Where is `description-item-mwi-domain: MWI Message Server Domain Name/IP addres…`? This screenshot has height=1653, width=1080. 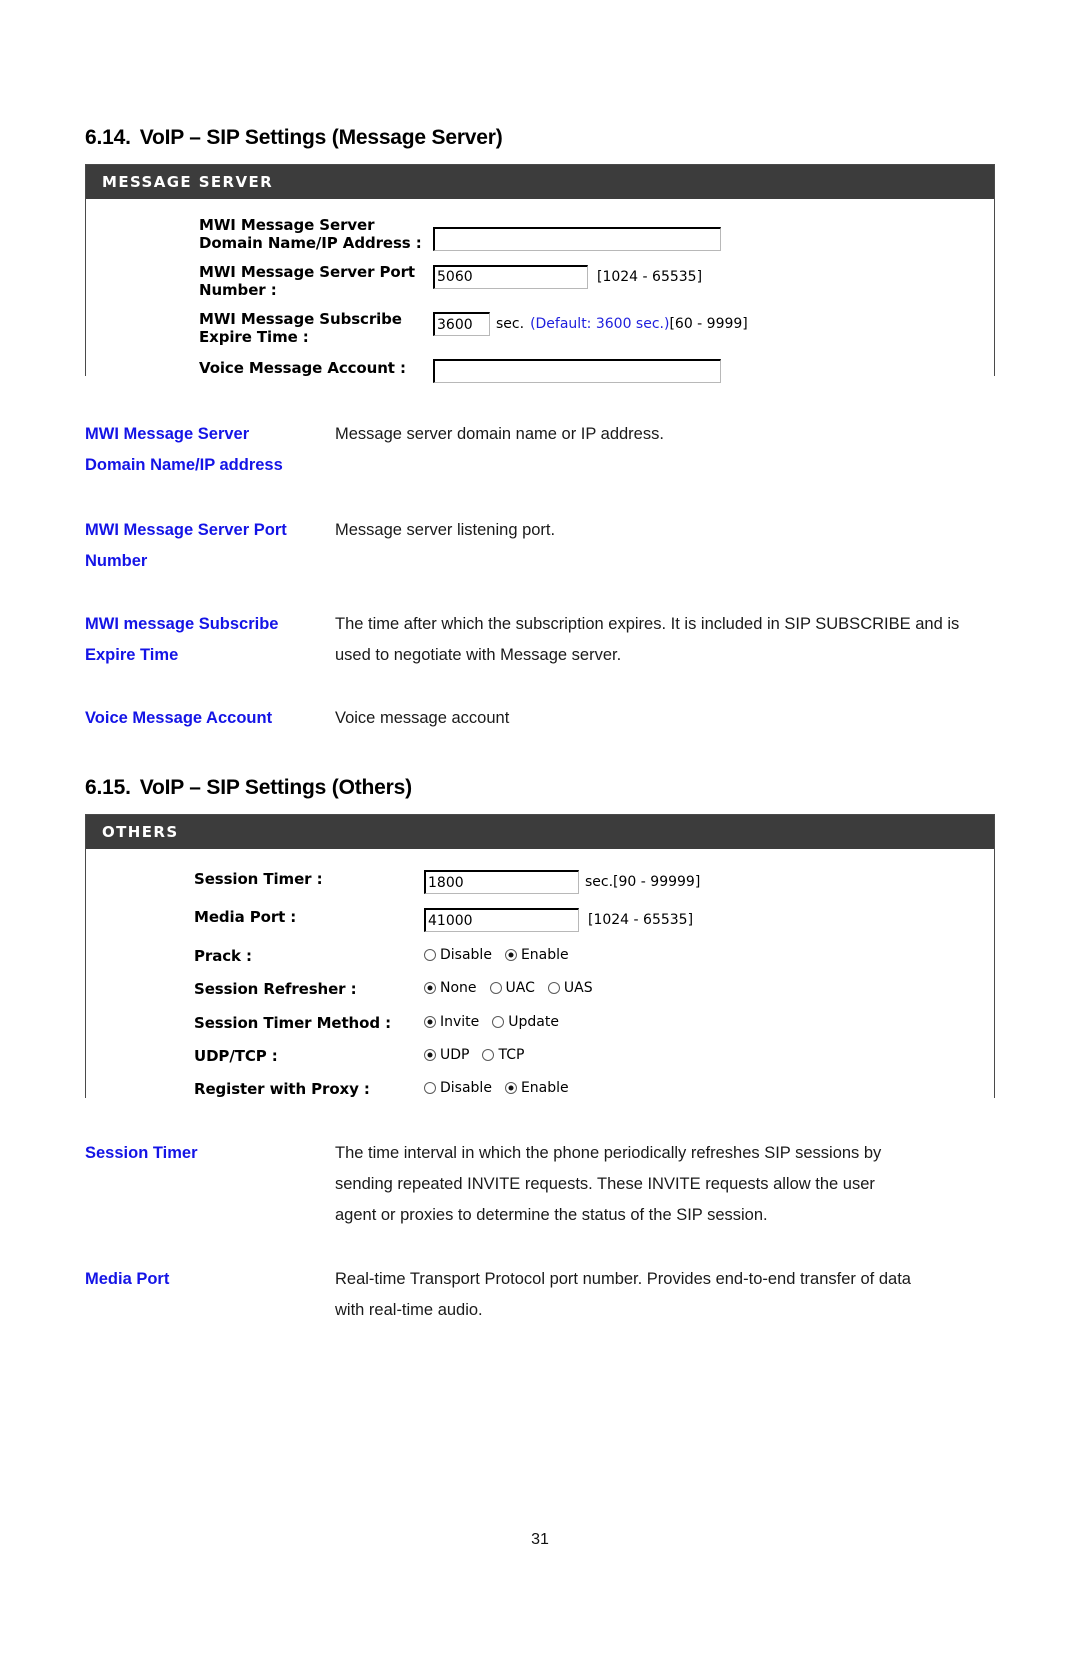 description-item-mwi-domain: MWI Message Server Domain Name/IP addres… is located at coordinates (540, 450).